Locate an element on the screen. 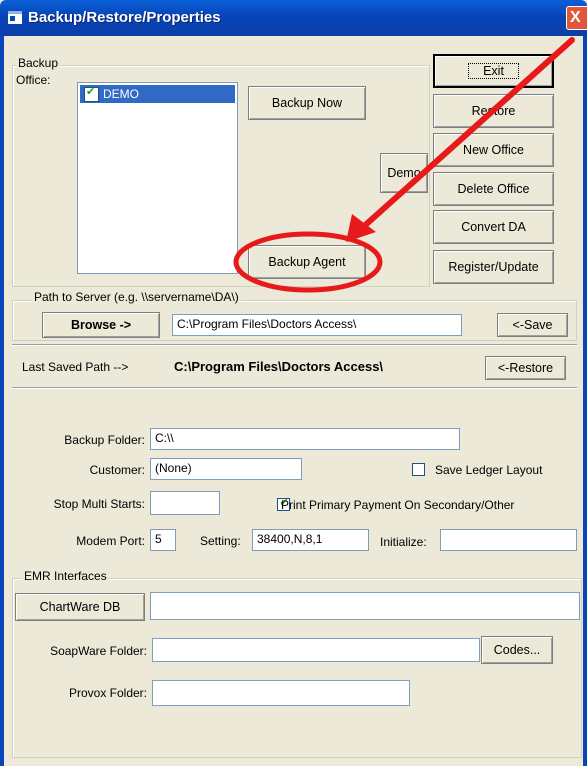 The height and width of the screenshot is (766, 587). pointer-arrow is located at coordinates (467, 134).